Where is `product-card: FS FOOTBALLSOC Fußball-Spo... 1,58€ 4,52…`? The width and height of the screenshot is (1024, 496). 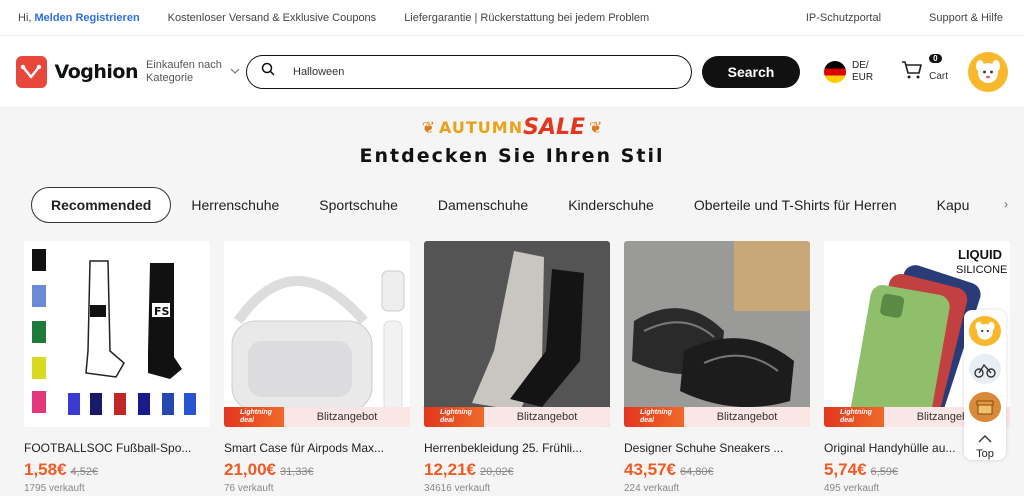 product-card: FS FOOTBALLSOC Fußball-Spo... 1,58€ 4,52… is located at coordinates (117, 367).